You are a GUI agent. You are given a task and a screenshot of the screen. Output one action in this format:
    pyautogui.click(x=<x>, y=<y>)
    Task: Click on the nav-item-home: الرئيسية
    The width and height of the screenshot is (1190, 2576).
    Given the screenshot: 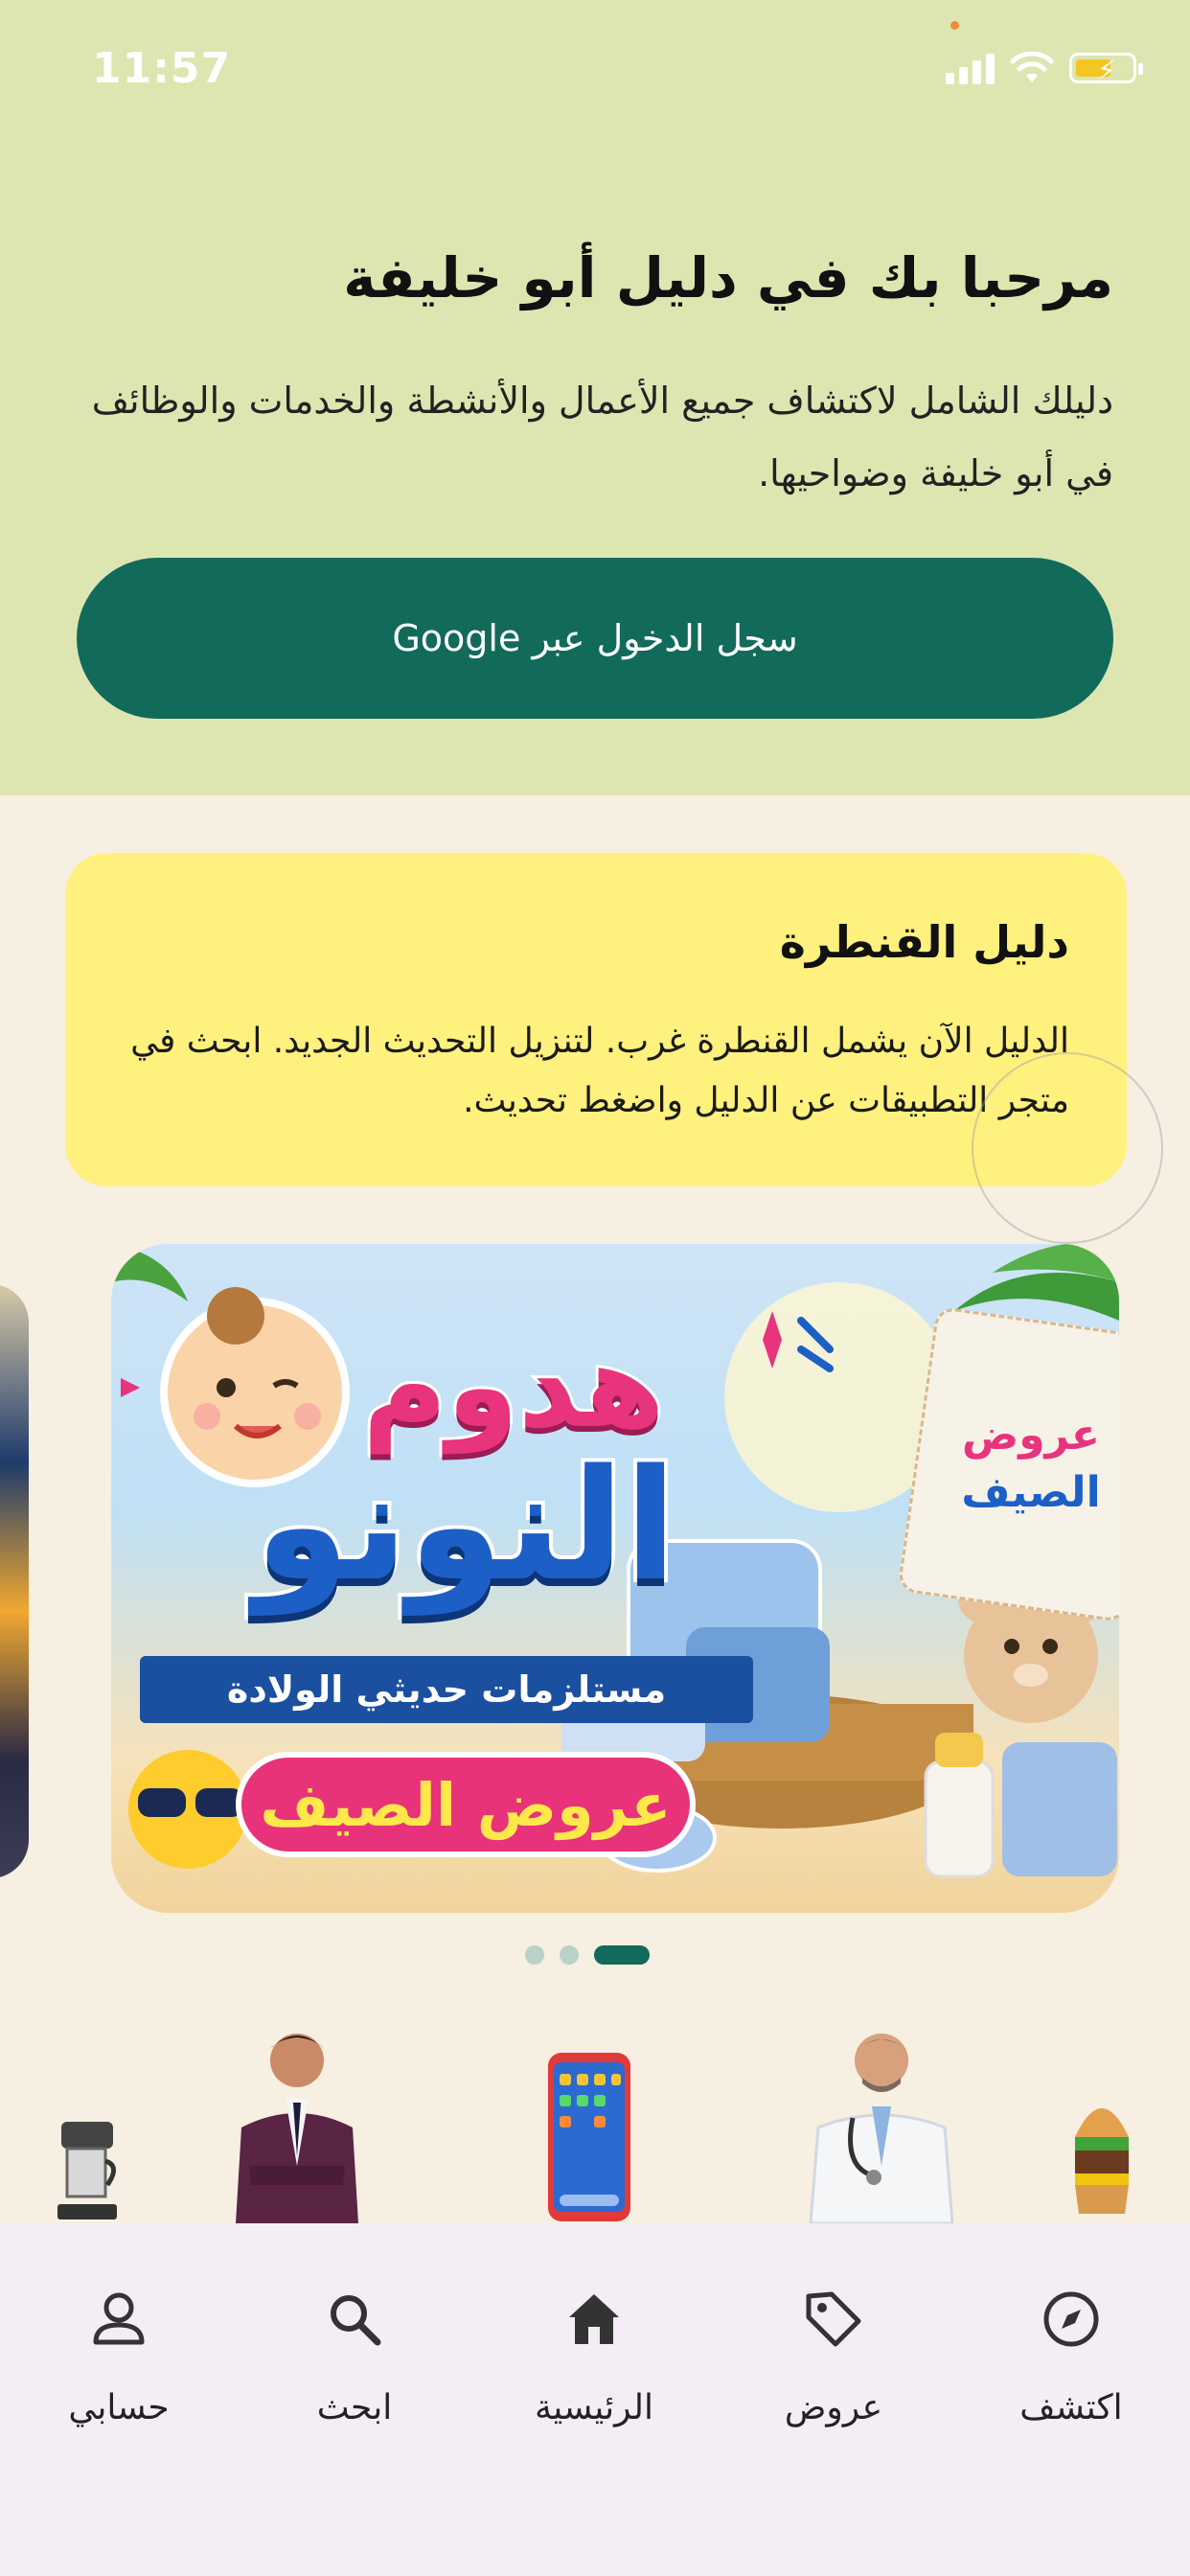 What is the action you would take?
    pyautogui.click(x=594, y=2354)
    